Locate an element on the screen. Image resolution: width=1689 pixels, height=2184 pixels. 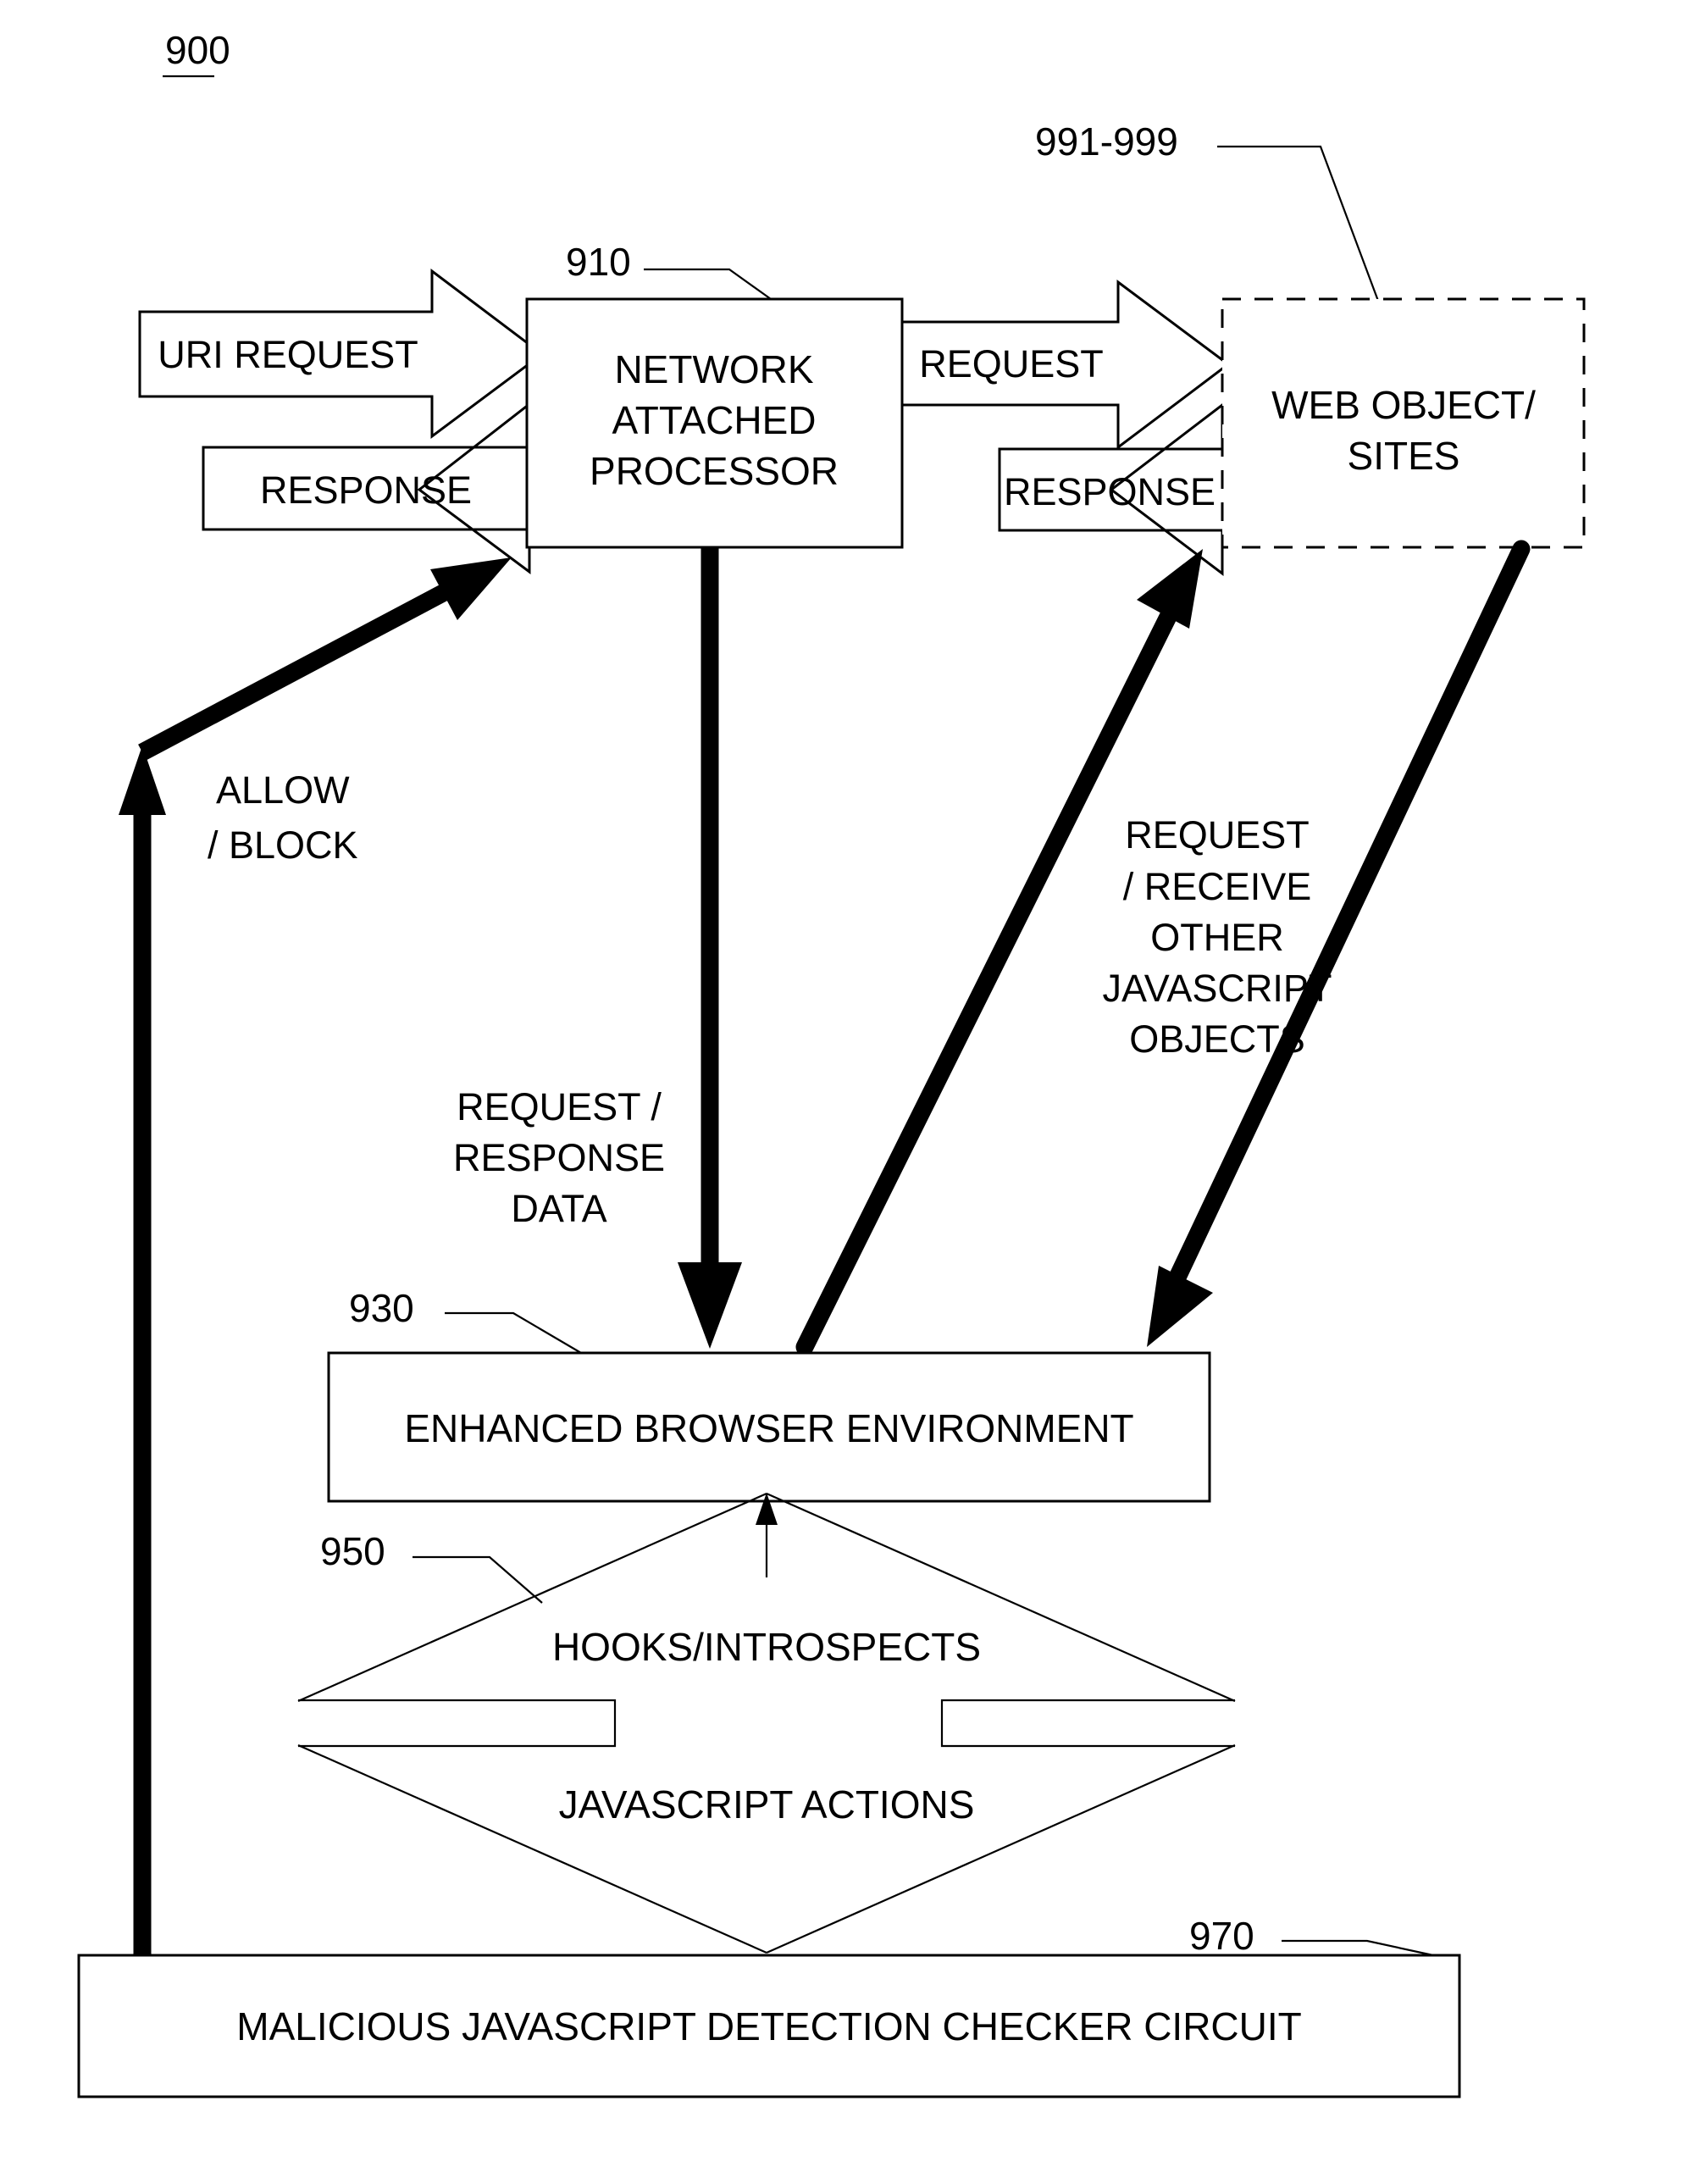
figure-number-group: 900 is located at coordinates (196, 53).